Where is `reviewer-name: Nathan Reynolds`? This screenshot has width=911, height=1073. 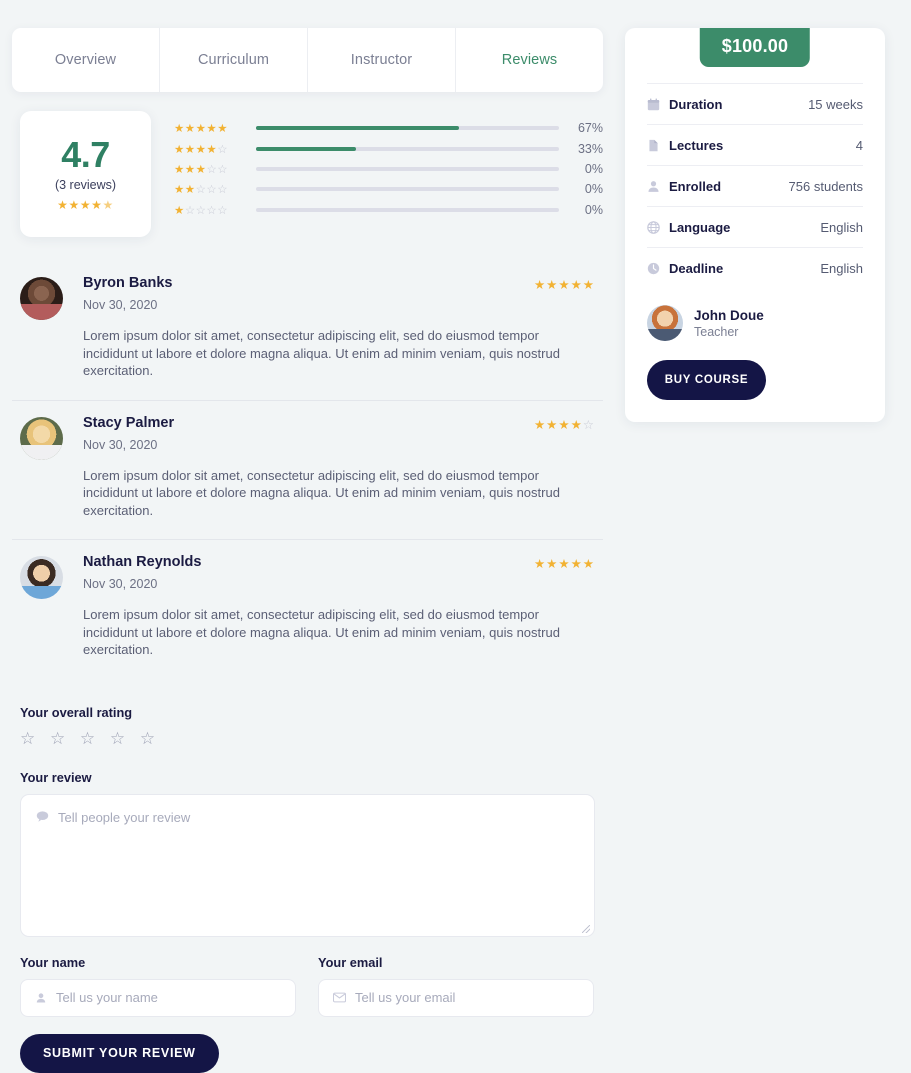
reviewer-name: Nathan Reynolds is located at coordinates (142, 562).